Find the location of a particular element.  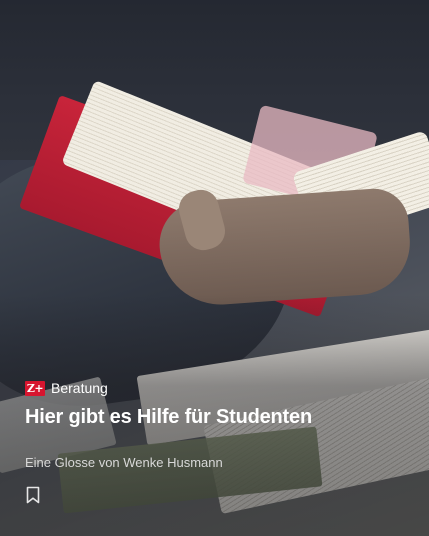

article-title: Hier gibt es Hilfe für Studenten is located at coordinates (217, 417).